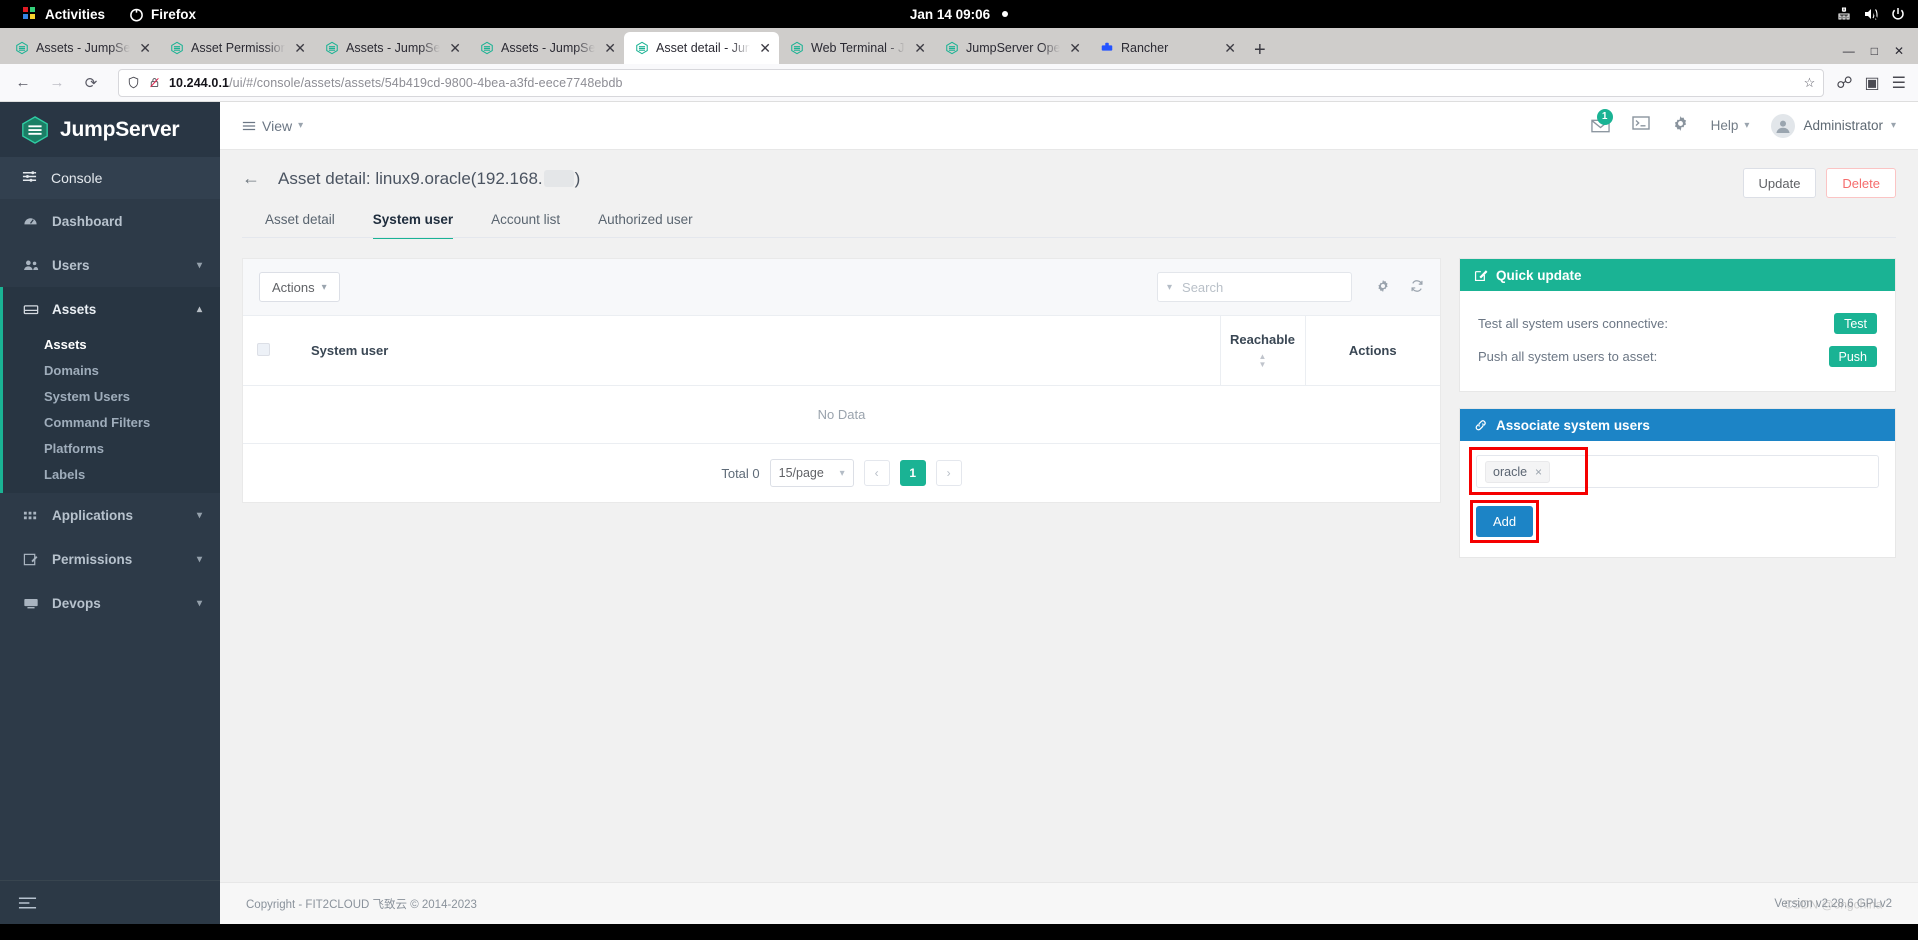 Image resolution: width=1918 pixels, height=940 pixels. What do you see at coordinates (76, 603) in the screenshot?
I see `sidebar-item-label: Devops` at bounding box center [76, 603].